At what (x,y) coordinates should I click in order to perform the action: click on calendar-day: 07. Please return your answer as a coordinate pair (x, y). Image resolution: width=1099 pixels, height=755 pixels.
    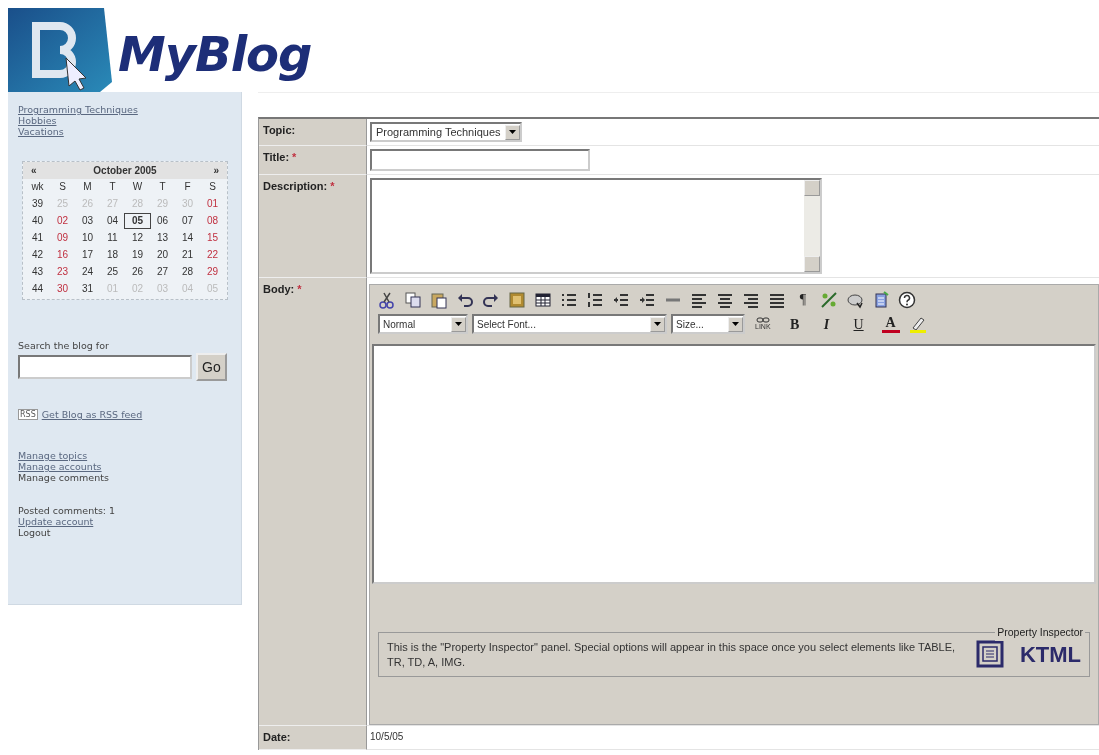
    Looking at the image, I should click on (187, 221).